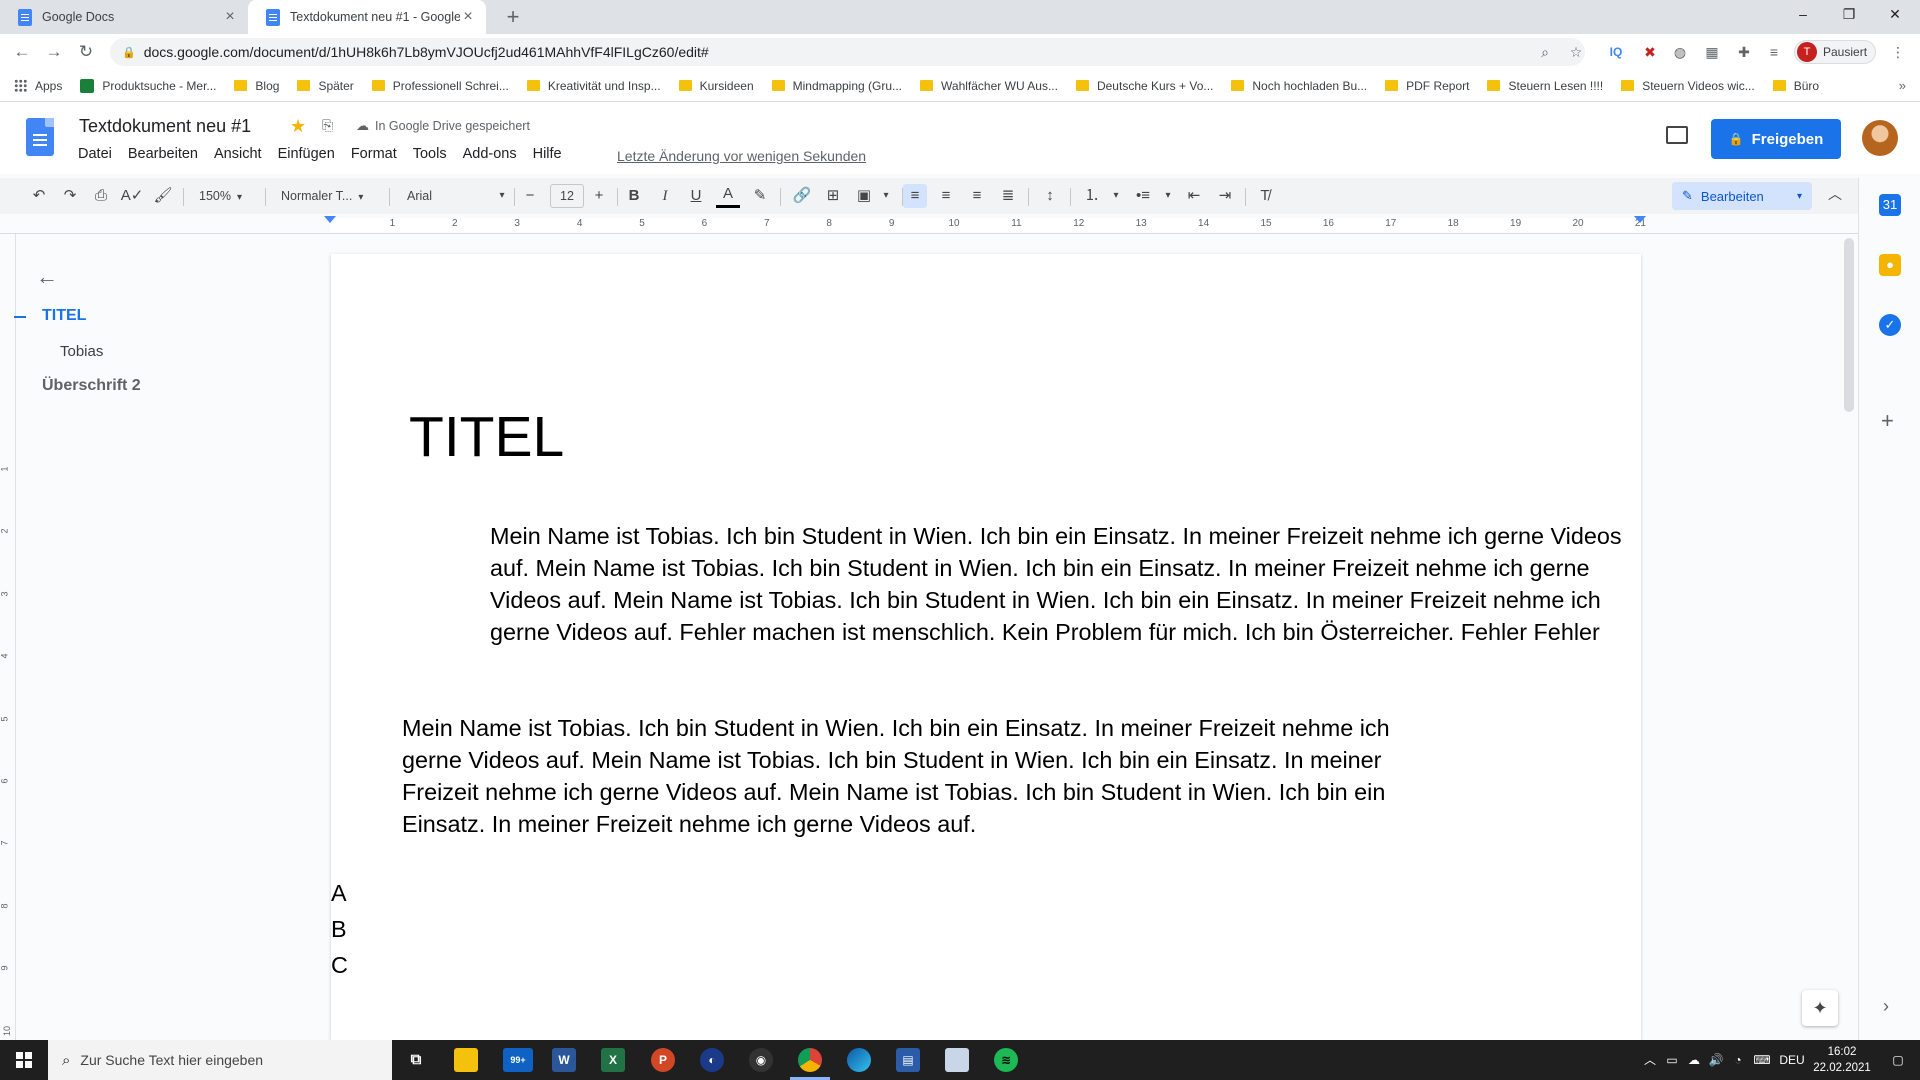  I want to click on undo-icon: ↶, so click(39, 196).